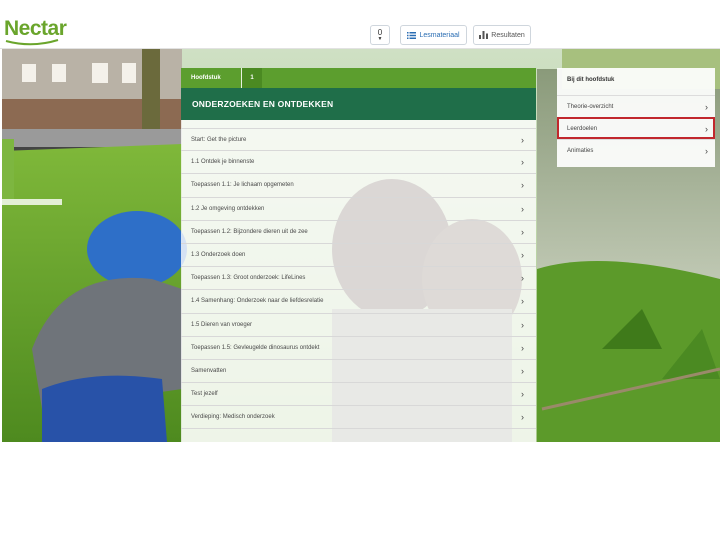 This screenshot has height=540, width=720. What do you see at coordinates (358, 395) in the screenshot?
I see `list-item: Test jezelf ›` at bounding box center [358, 395].